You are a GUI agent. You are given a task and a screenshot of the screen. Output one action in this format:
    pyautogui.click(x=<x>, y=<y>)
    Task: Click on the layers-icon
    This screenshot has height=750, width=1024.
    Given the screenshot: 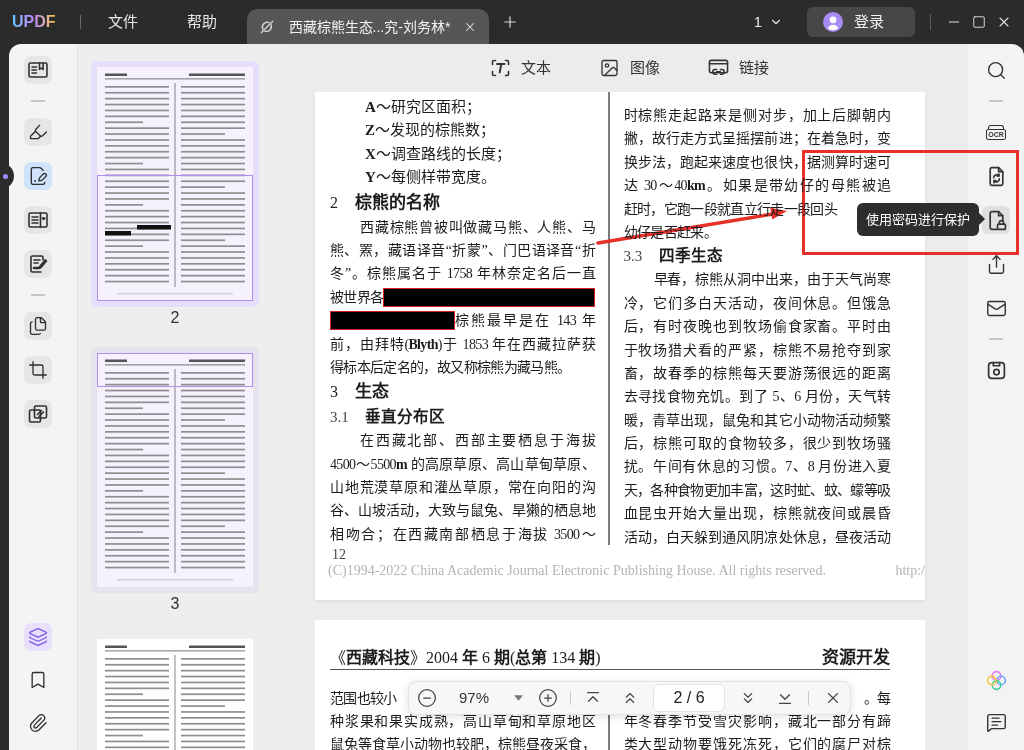 What is the action you would take?
    pyautogui.click(x=38, y=637)
    